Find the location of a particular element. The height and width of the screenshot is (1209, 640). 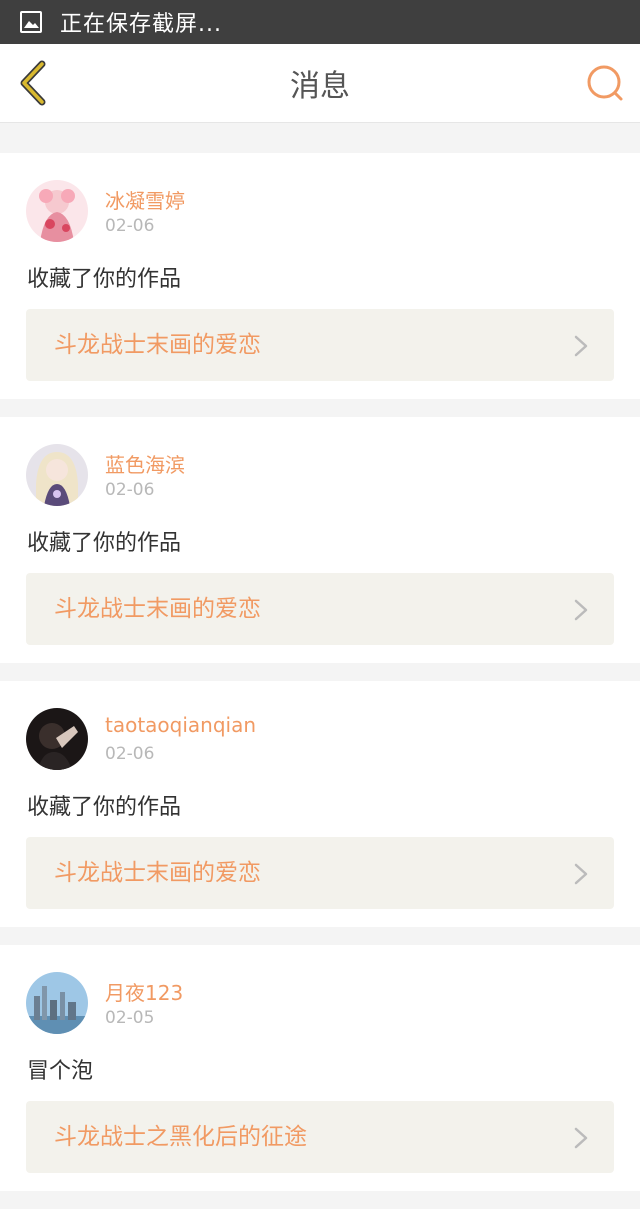

user-name: 蓝色海滨 is located at coordinates (145, 463).